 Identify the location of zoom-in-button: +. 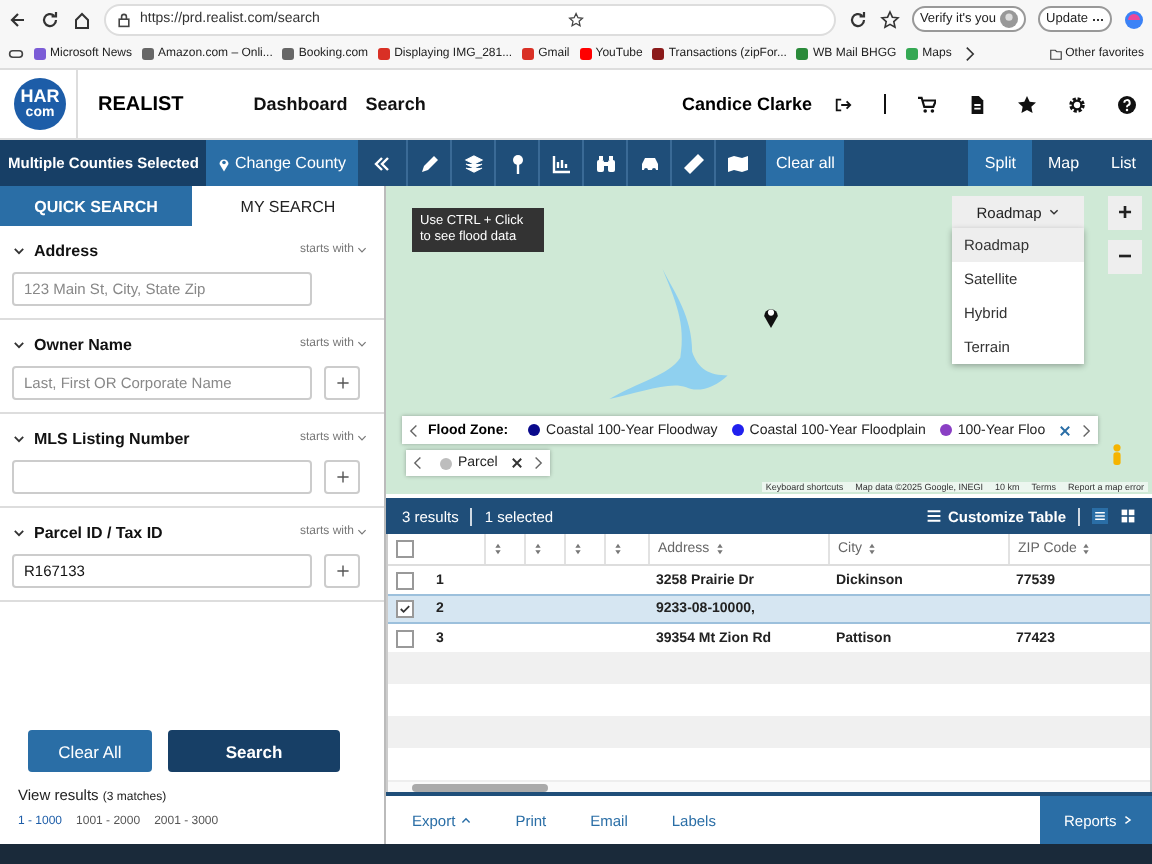
(1125, 213).